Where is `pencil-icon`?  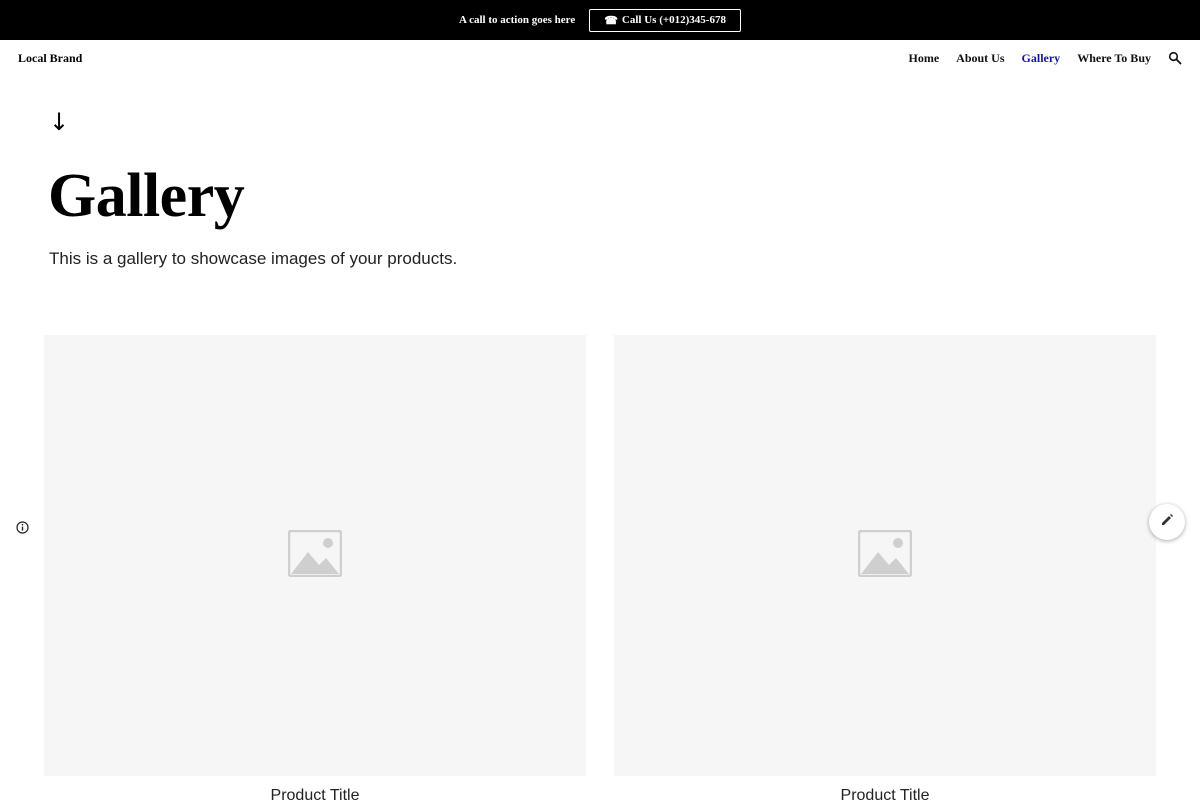 pencil-icon is located at coordinates (1167, 522).